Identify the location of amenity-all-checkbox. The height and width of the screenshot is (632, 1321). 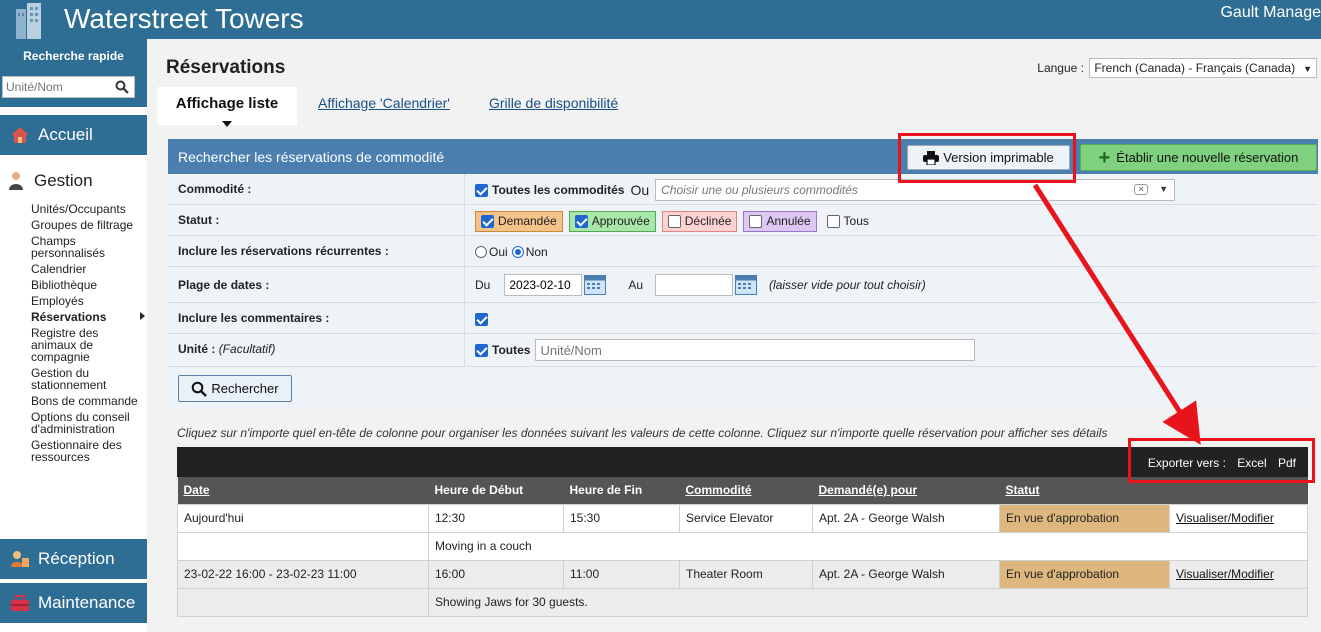
(481, 190).